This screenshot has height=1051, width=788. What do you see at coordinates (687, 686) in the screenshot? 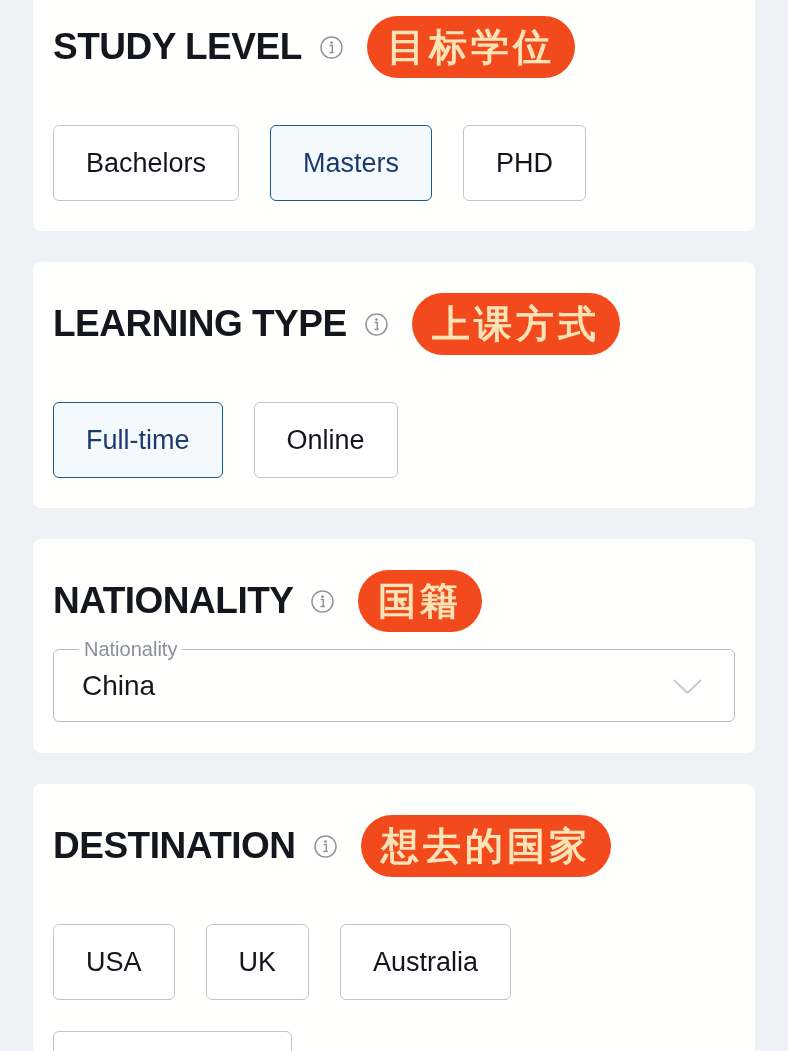
I see `chevron-down-icon` at bounding box center [687, 686].